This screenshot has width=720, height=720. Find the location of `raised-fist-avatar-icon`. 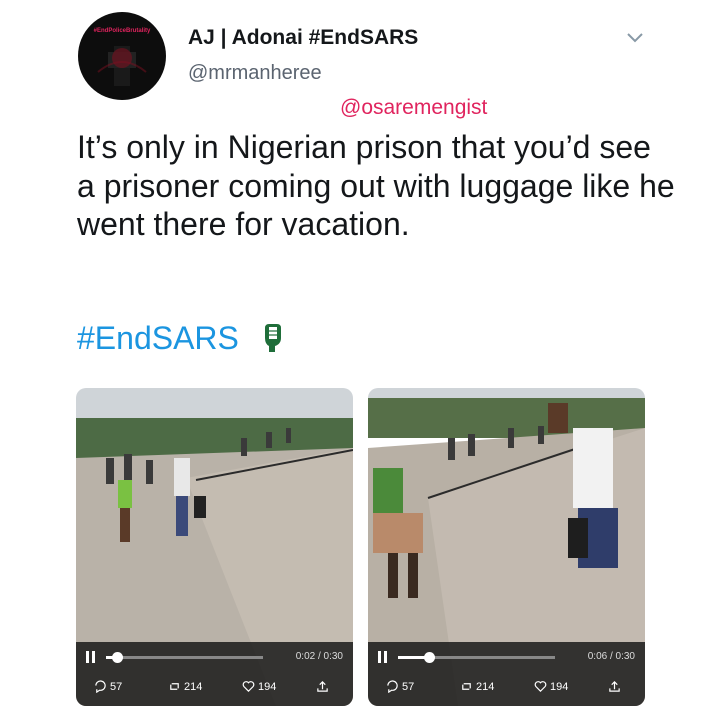

raised-fist-avatar-icon is located at coordinates (122, 66).